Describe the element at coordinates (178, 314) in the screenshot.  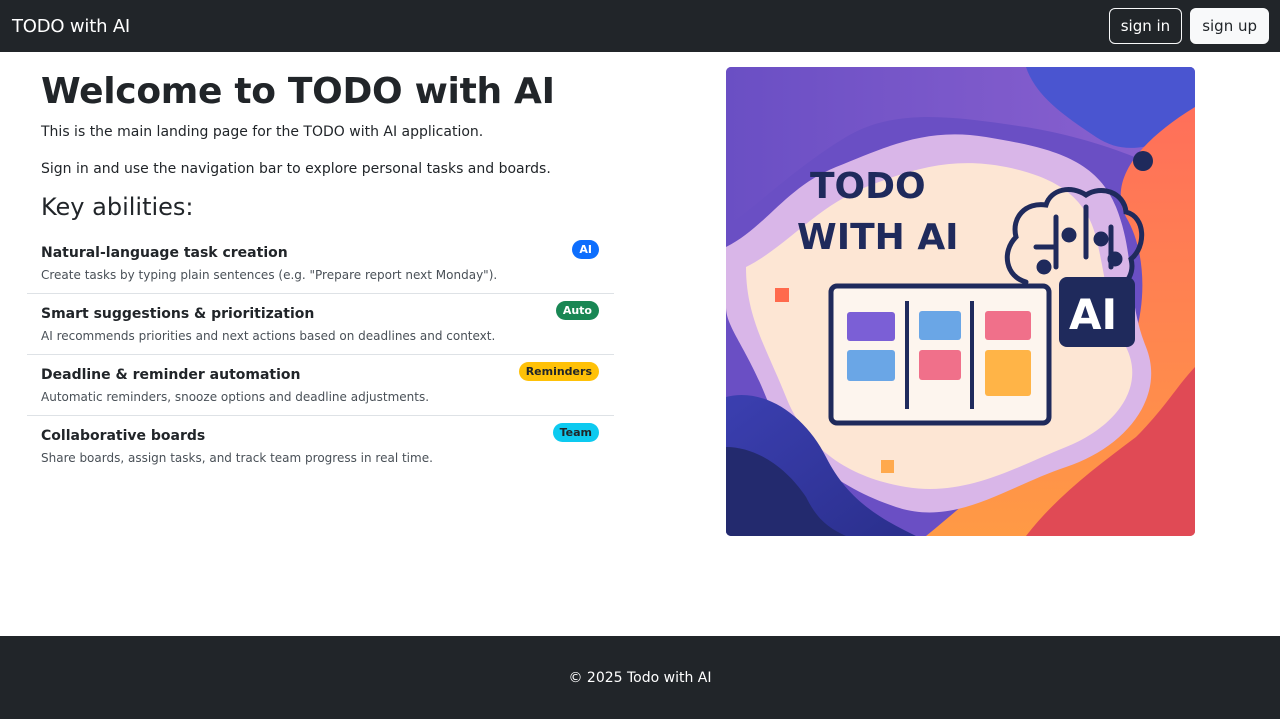
I see `ability-title: Smart suggestions & prioritization` at that location.